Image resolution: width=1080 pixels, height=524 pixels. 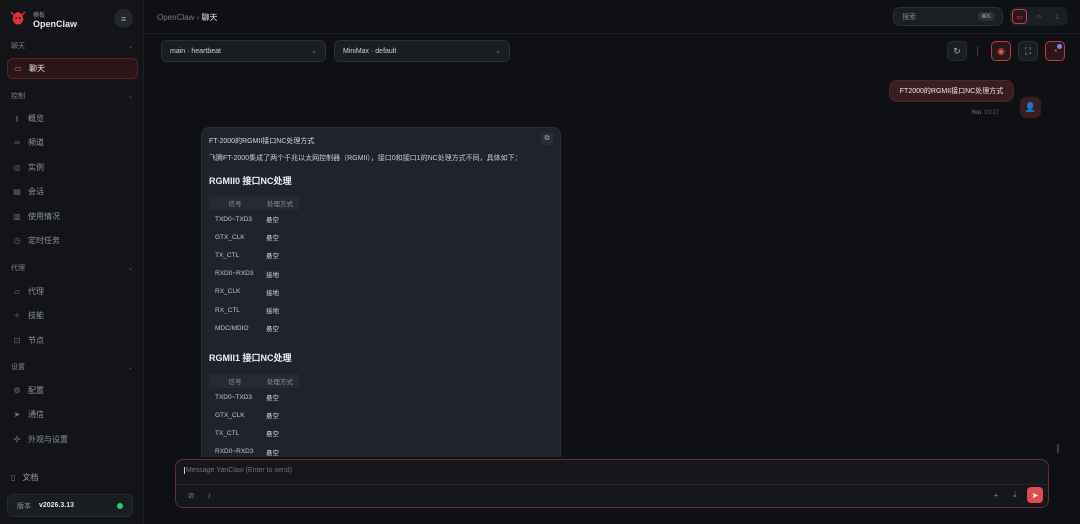 What do you see at coordinates (55, 23) in the screenshot?
I see `brand-name: OpenClaw` at bounding box center [55, 23].